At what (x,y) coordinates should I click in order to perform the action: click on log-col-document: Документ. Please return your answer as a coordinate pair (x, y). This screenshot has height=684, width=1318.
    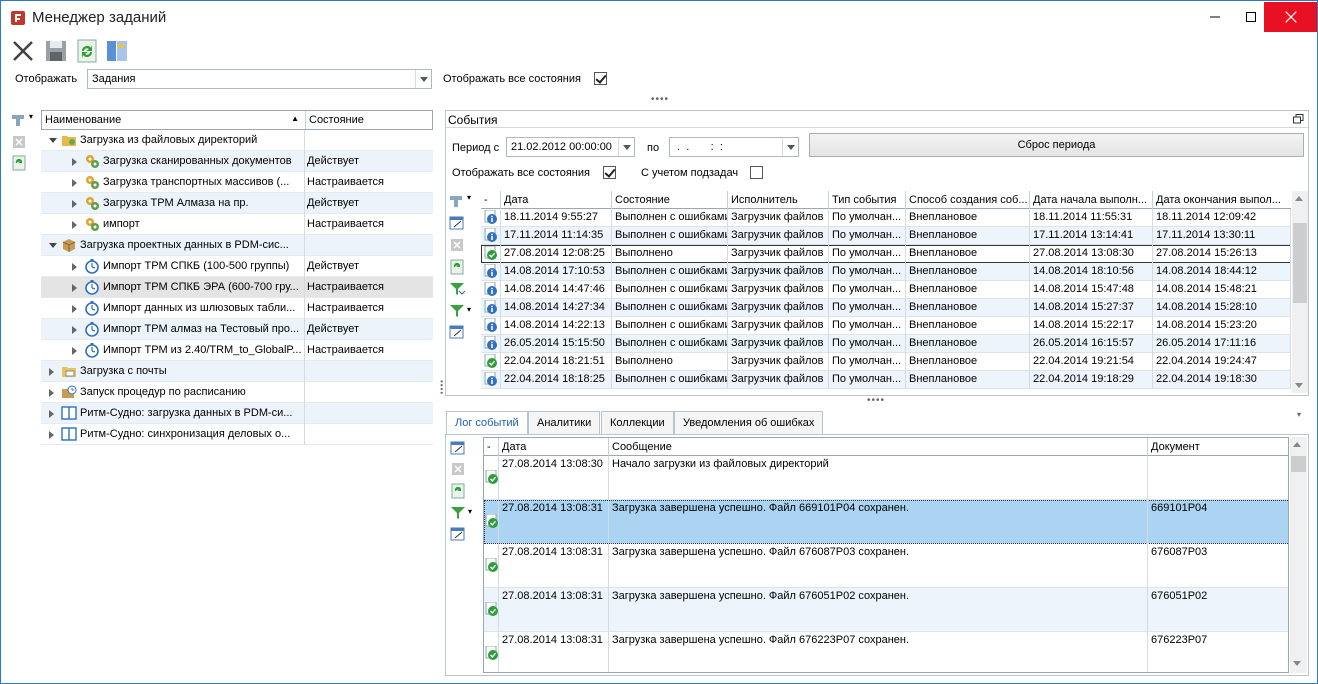
    Looking at the image, I should click on (1218, 447).